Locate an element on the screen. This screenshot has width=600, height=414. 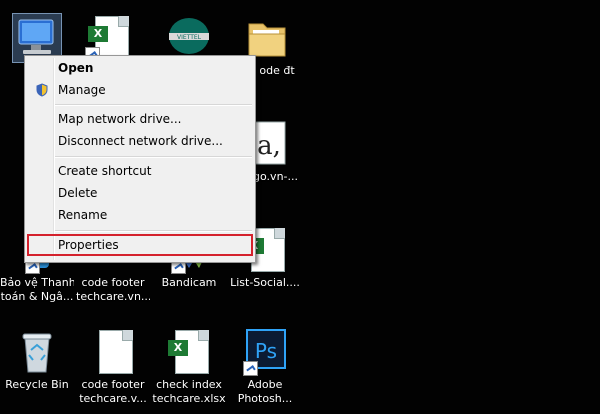
svg-text: VIETTEL is located at coordinates (189, 37).